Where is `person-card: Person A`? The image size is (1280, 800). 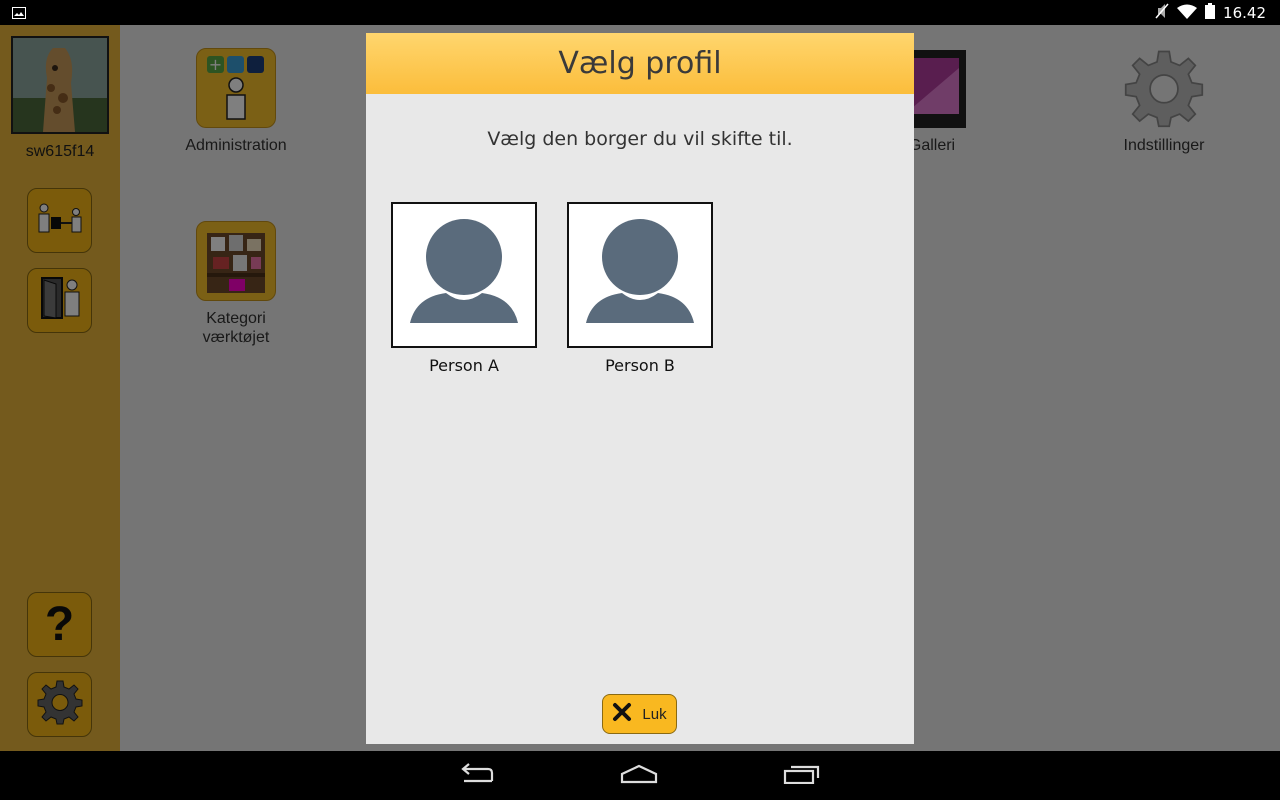 person-card: Person A is located at coordinates (464, 288).